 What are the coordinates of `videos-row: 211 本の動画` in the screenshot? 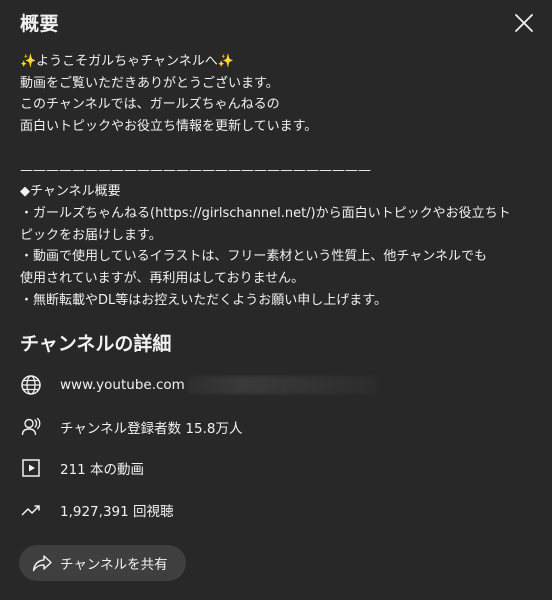 It's located at (82, 468).